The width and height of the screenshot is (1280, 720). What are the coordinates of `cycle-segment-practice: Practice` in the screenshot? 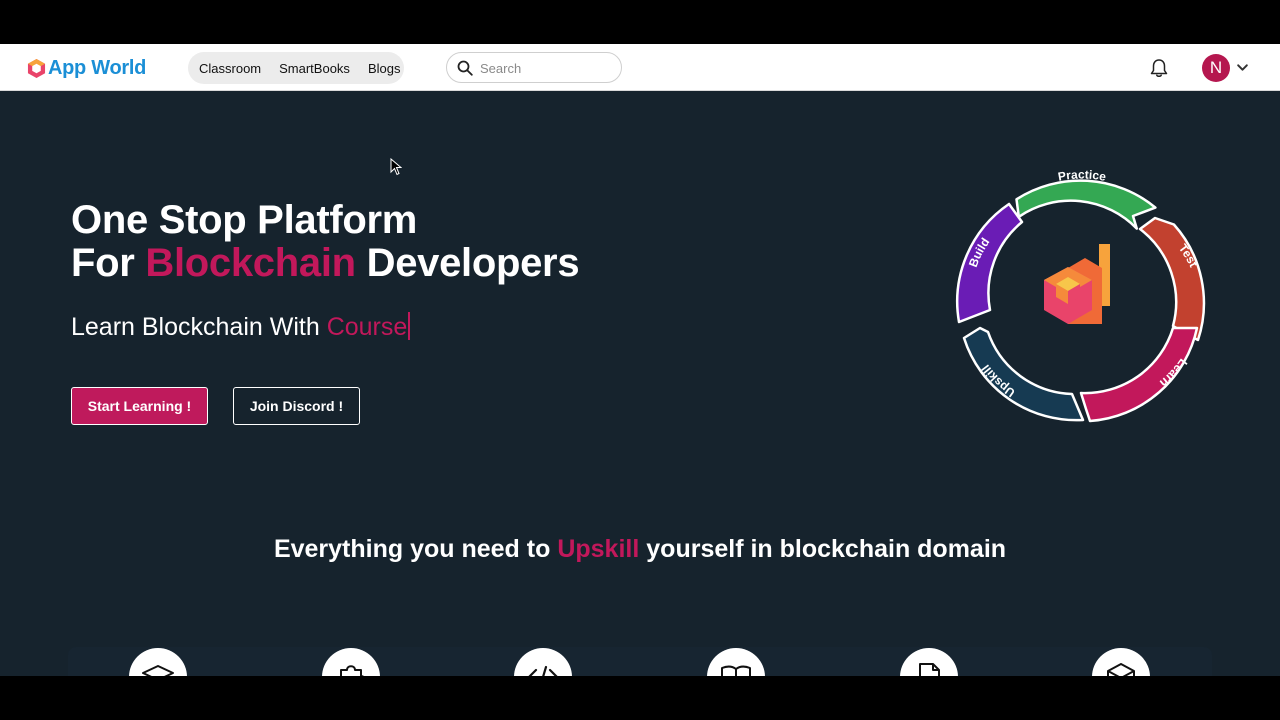 It's located at (1086, 200).